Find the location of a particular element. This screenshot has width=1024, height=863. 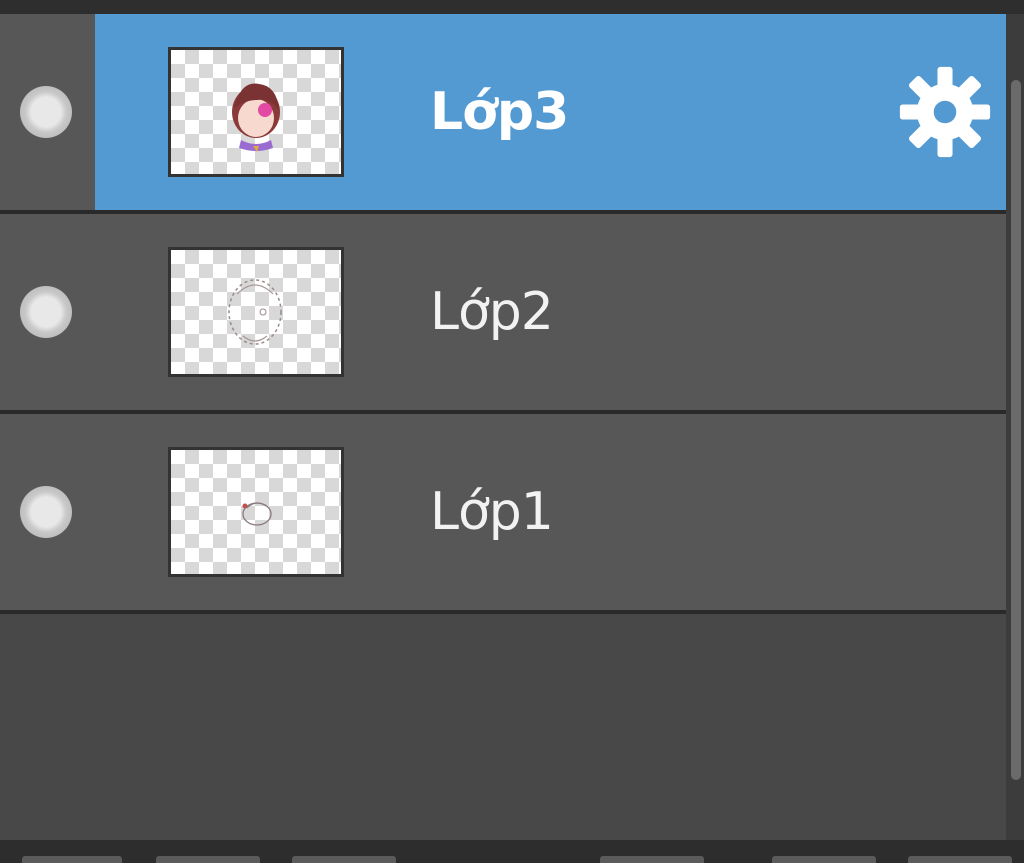

scrollbar is located at coordinates (1015, 427).